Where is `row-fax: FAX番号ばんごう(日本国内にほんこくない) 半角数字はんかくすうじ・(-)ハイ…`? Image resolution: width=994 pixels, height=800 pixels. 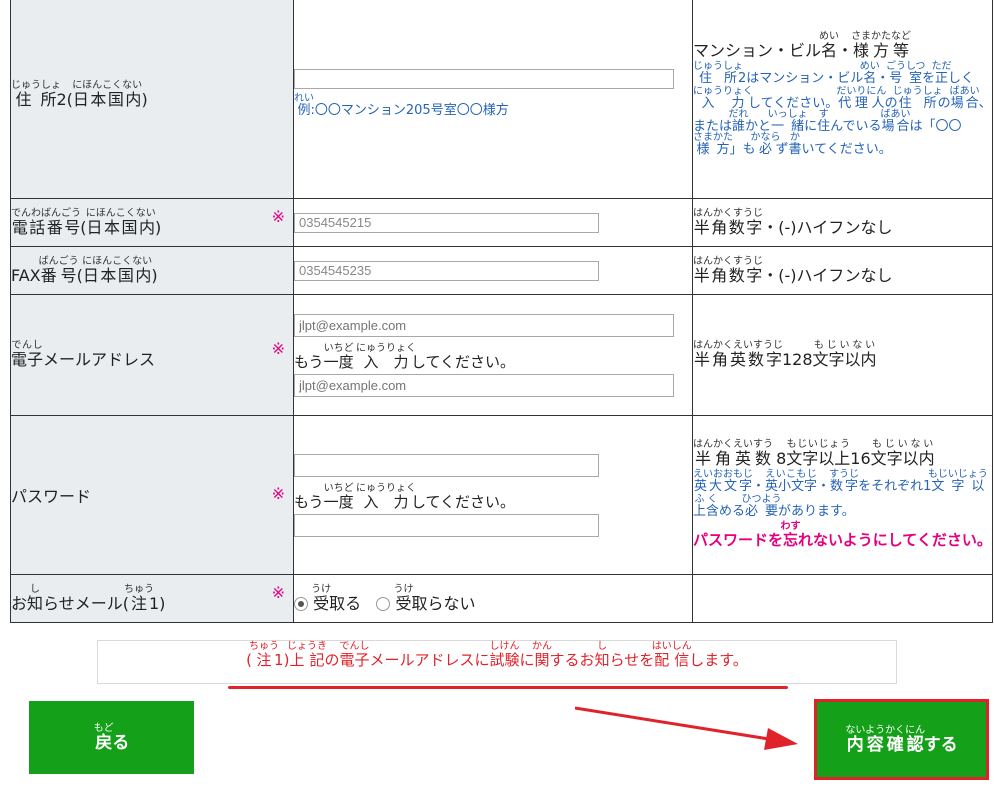
row-fax: FAX番号ばんごう(日本国内にほんこくない) 半角数字はんかくすうじ・(-)ハイ… is located at coordinates (501, 270).